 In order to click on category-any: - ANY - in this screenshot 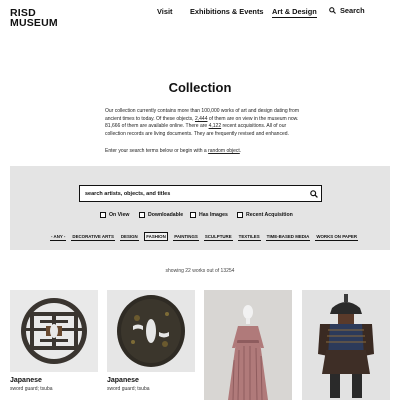, I will do `click(58, 236)`.